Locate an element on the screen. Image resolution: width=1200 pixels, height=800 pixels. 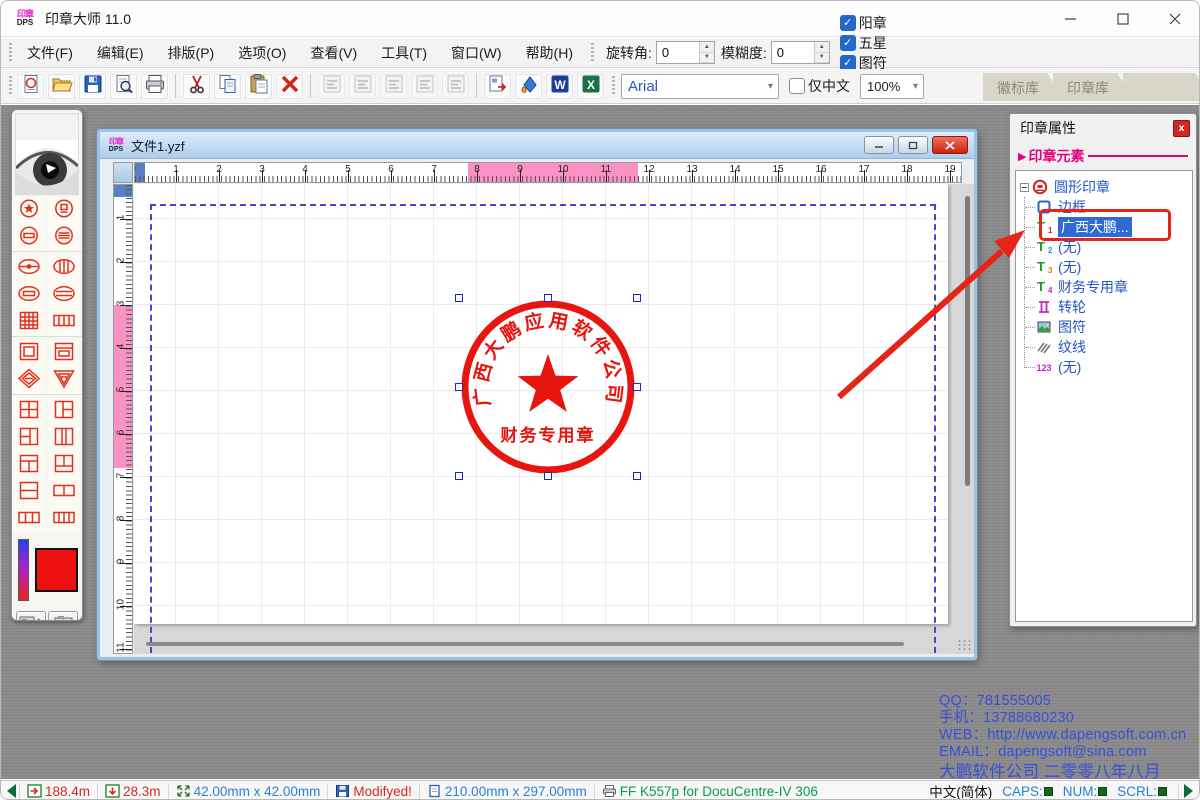
document-title-bar: 印章 DPS 文件1.yzf is located at coordinates (537, 145).